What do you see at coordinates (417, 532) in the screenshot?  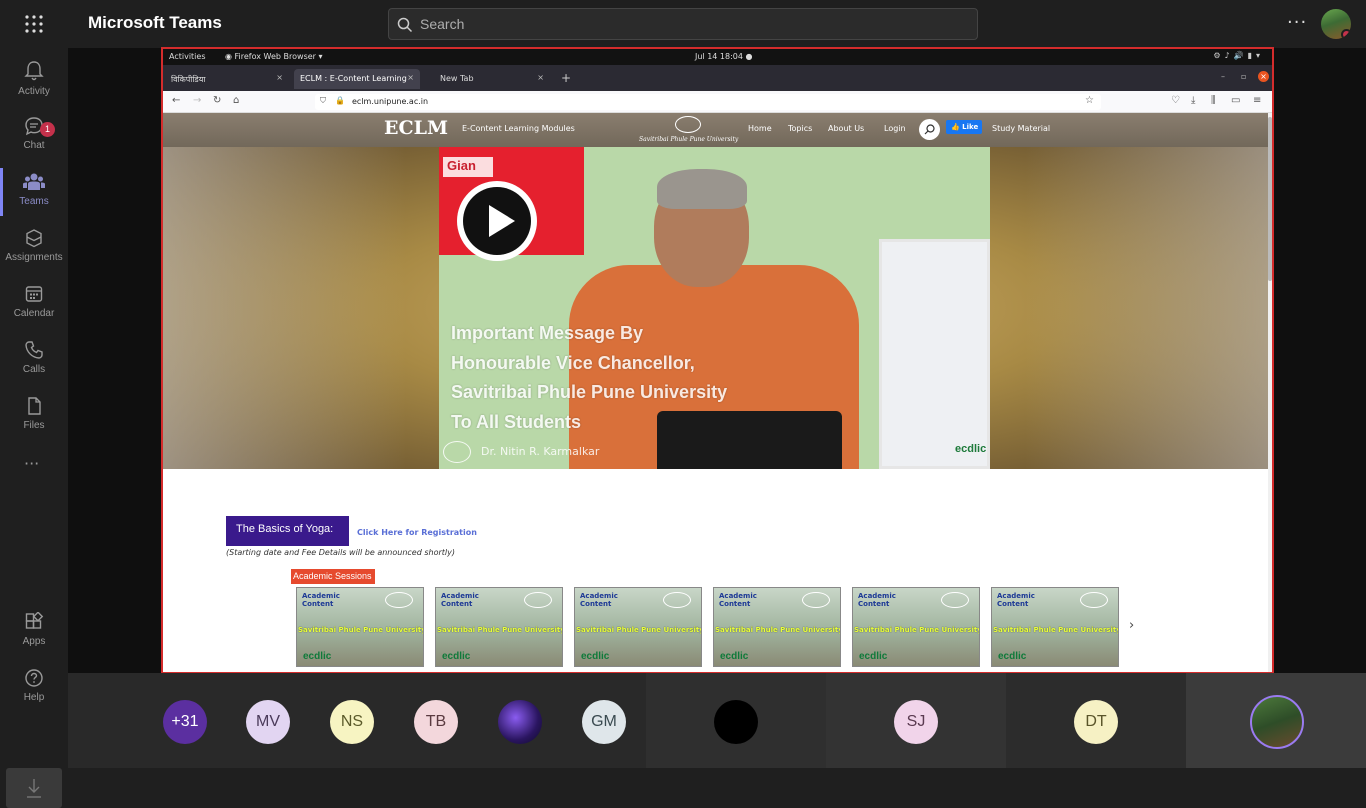 I see `registration-link: Click Here for Registration` at bounding box center [417, 532].